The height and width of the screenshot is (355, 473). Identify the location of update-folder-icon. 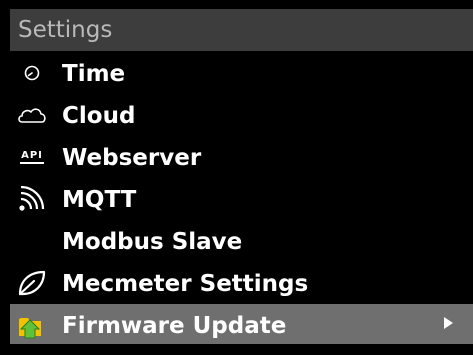
(32, 325).